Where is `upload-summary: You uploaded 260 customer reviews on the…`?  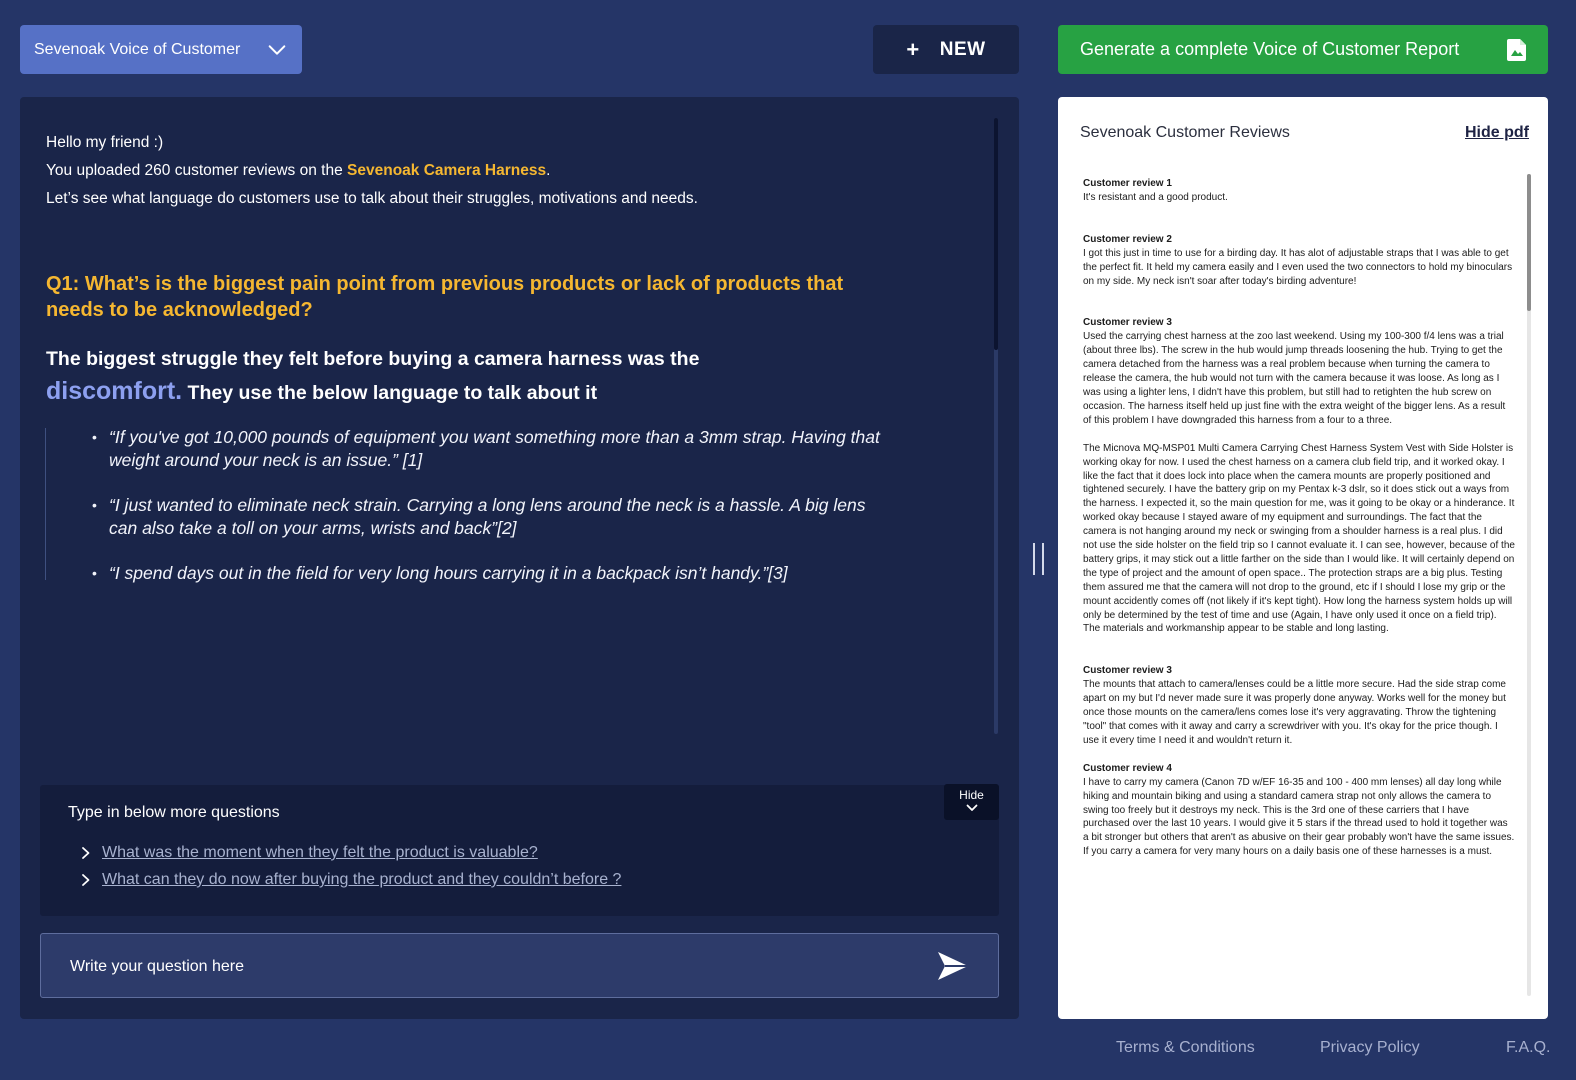
upload-summary: You uploaded 260 customer reviews on the… is located at coordinates (372, 171).